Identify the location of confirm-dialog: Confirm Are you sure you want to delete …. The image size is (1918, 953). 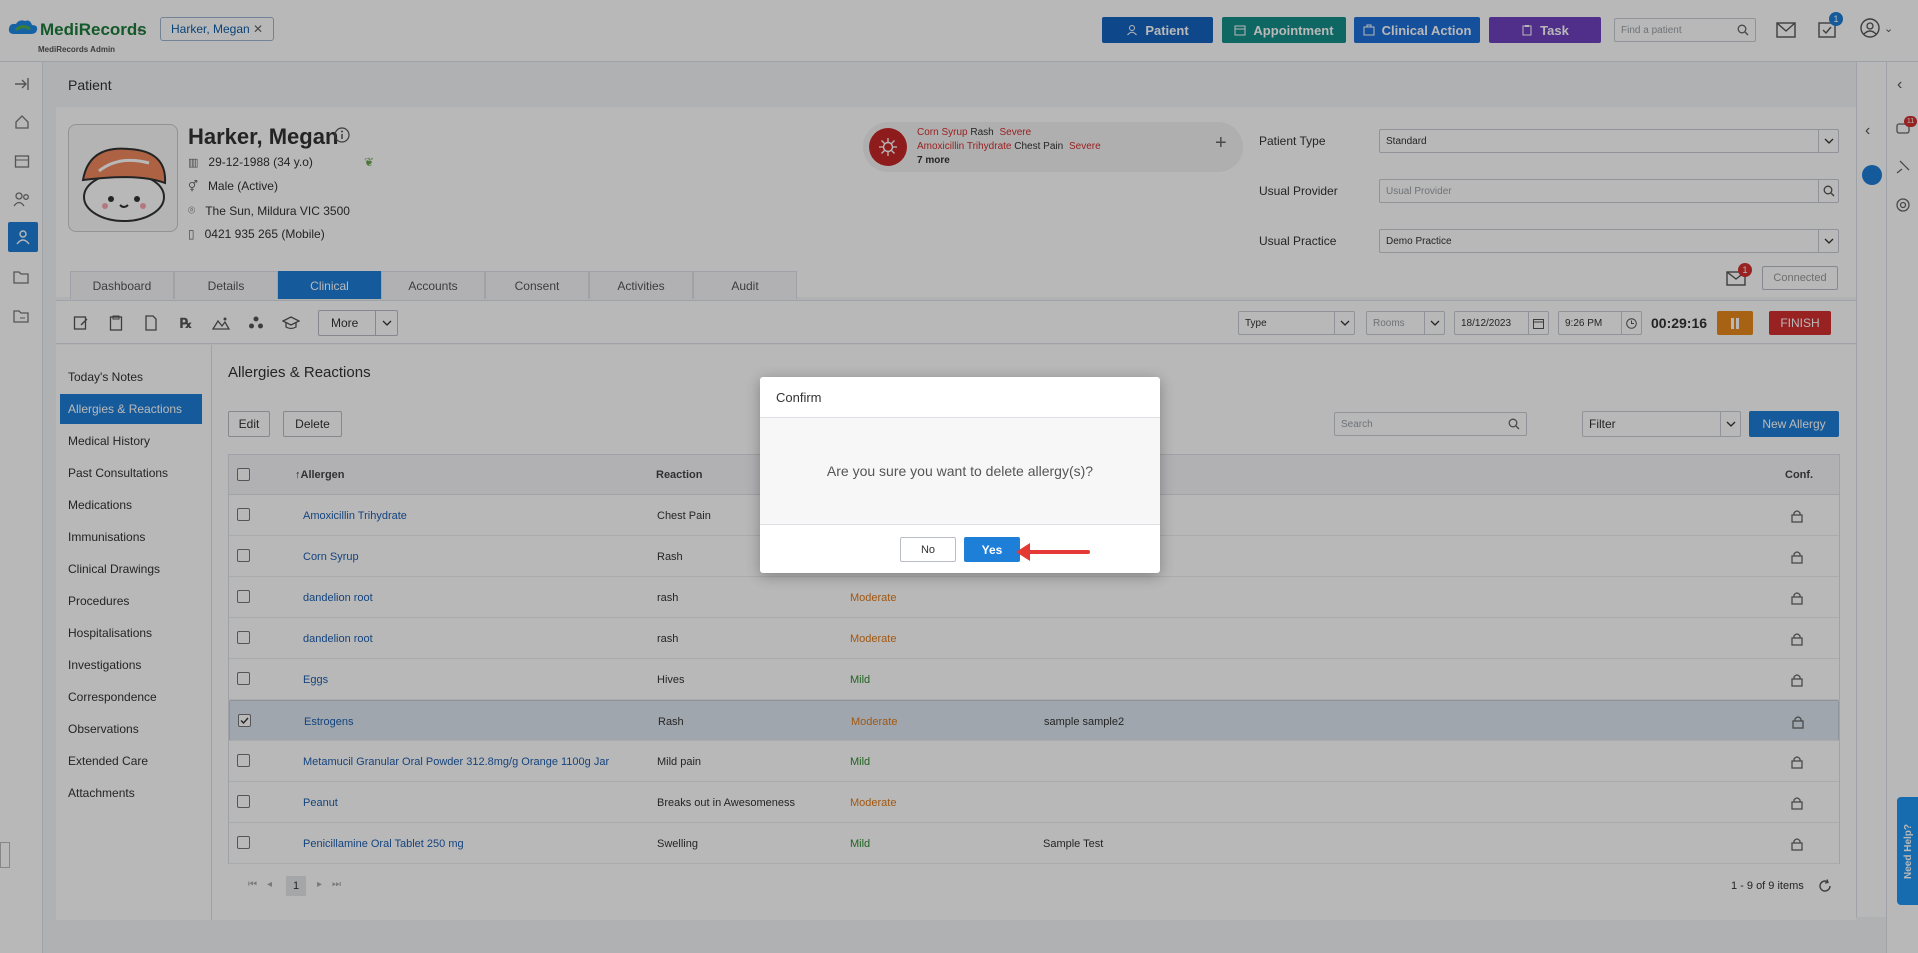
(960, 475).